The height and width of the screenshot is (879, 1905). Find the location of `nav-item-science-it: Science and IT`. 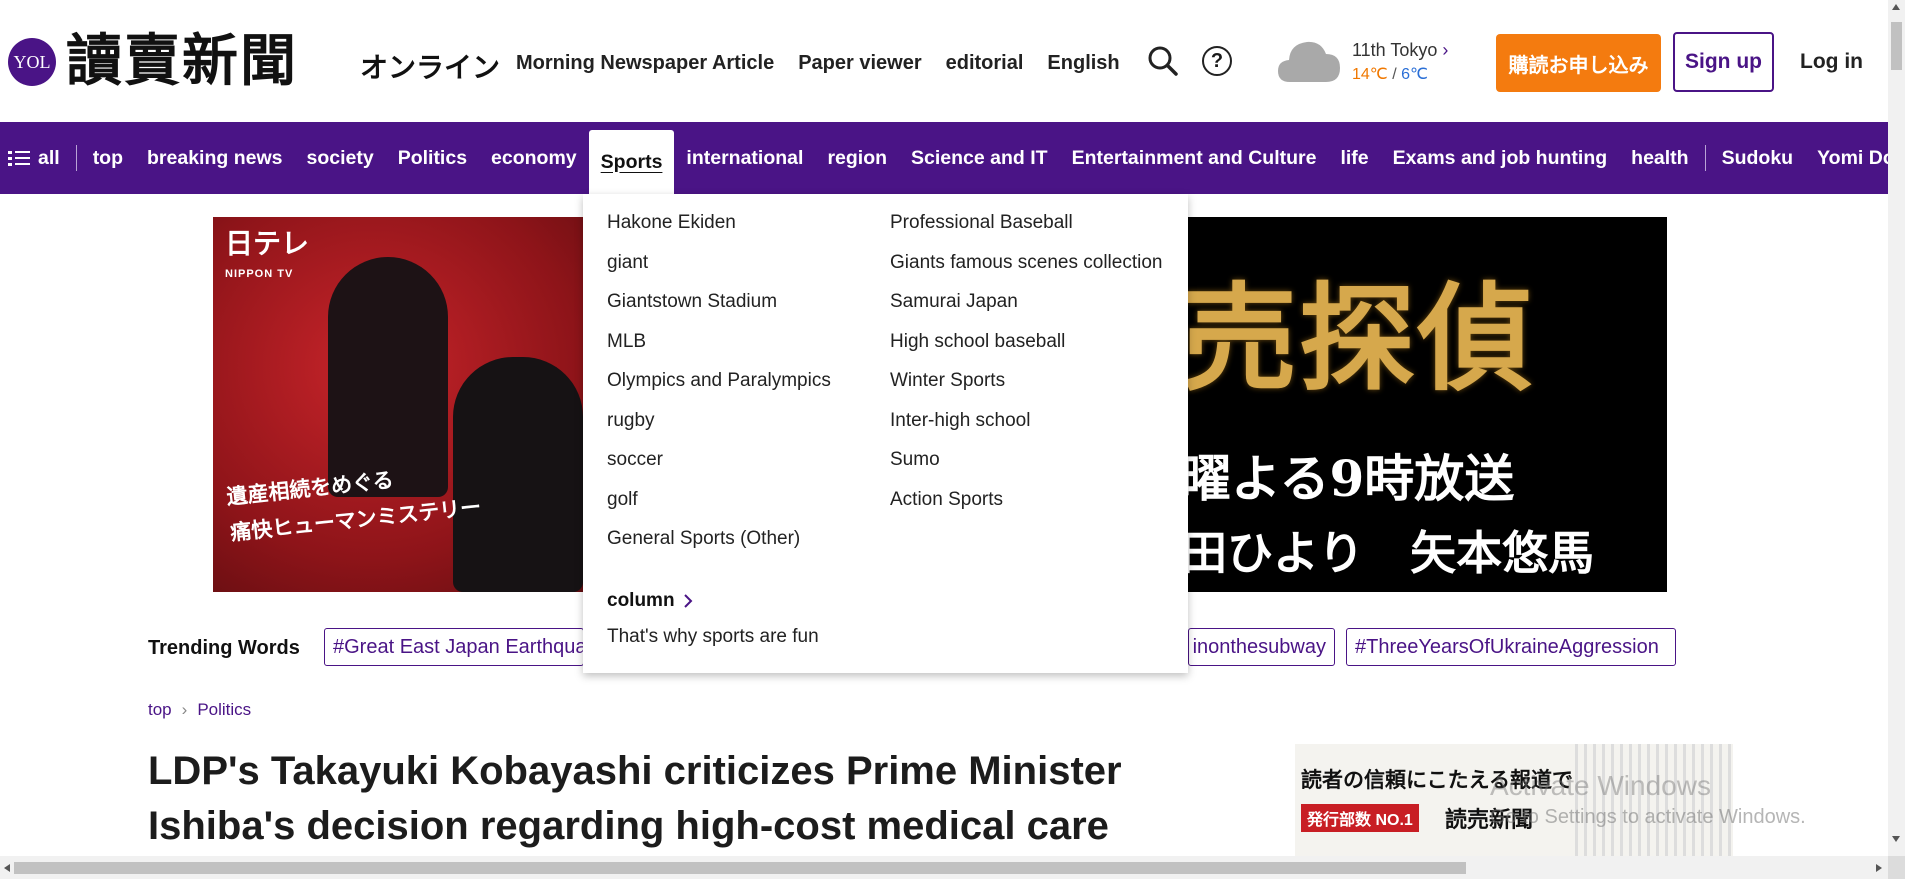

nav-item-science-it: Science and IT is located at coordinates (979, 158).